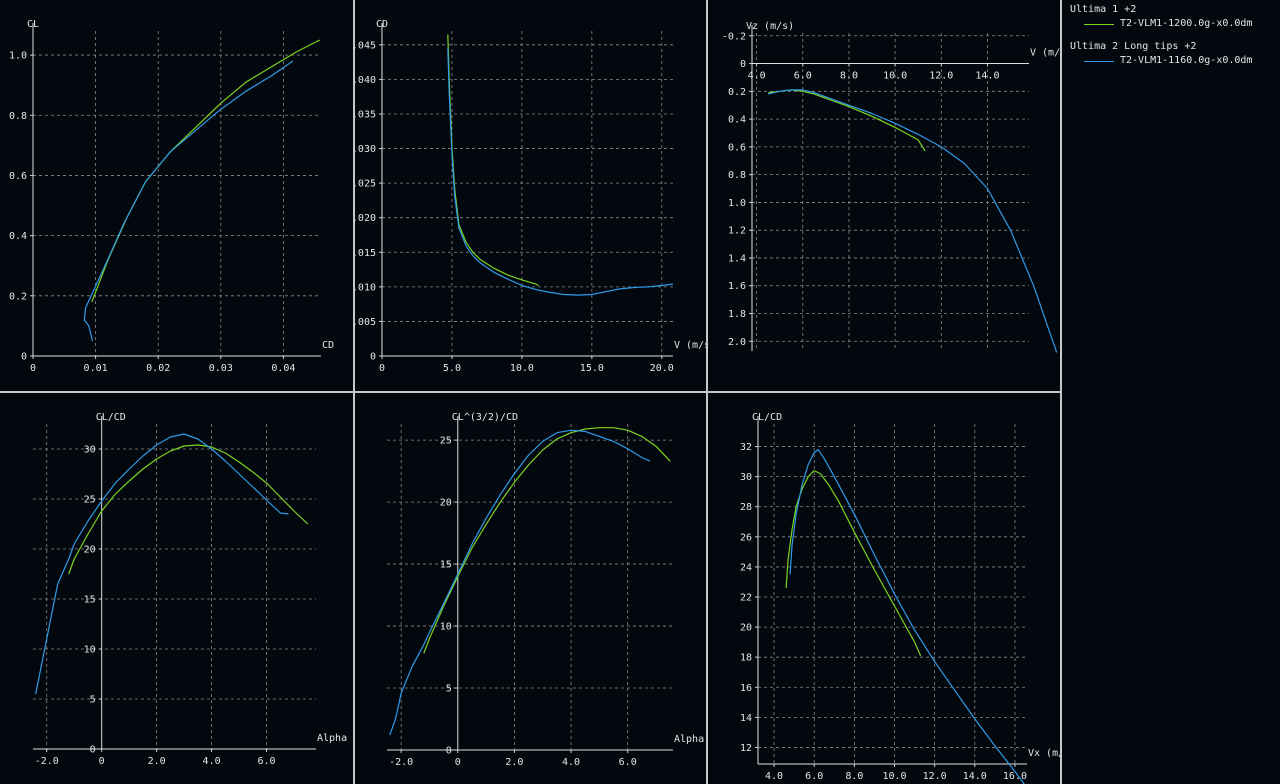  I want to click on y-tick-label: 2.0, so click(737, 342).